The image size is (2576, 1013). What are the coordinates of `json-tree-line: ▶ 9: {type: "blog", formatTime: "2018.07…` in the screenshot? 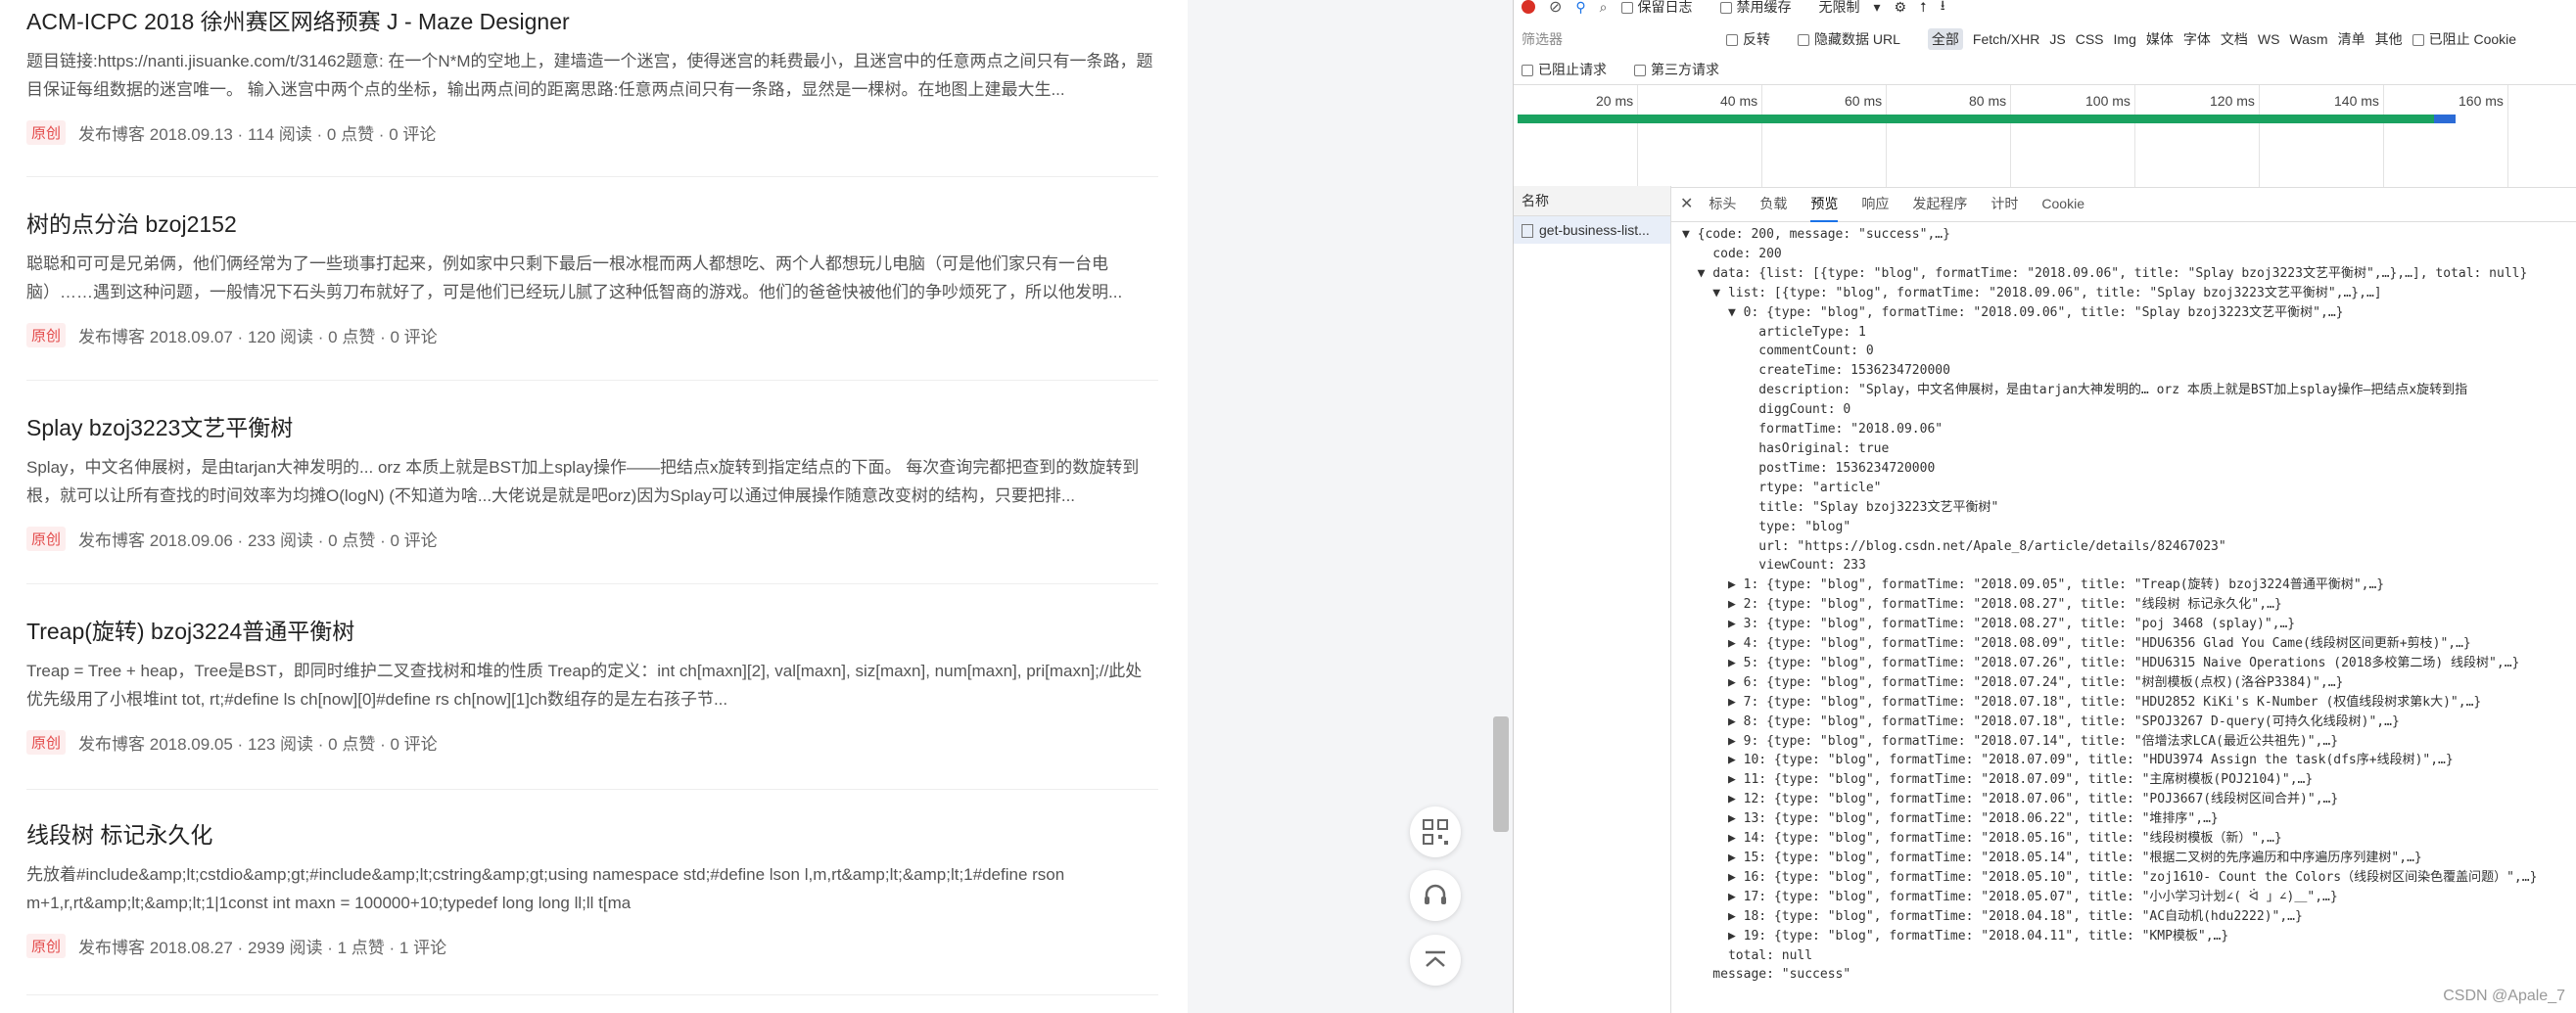 It's located at (2129, 742).